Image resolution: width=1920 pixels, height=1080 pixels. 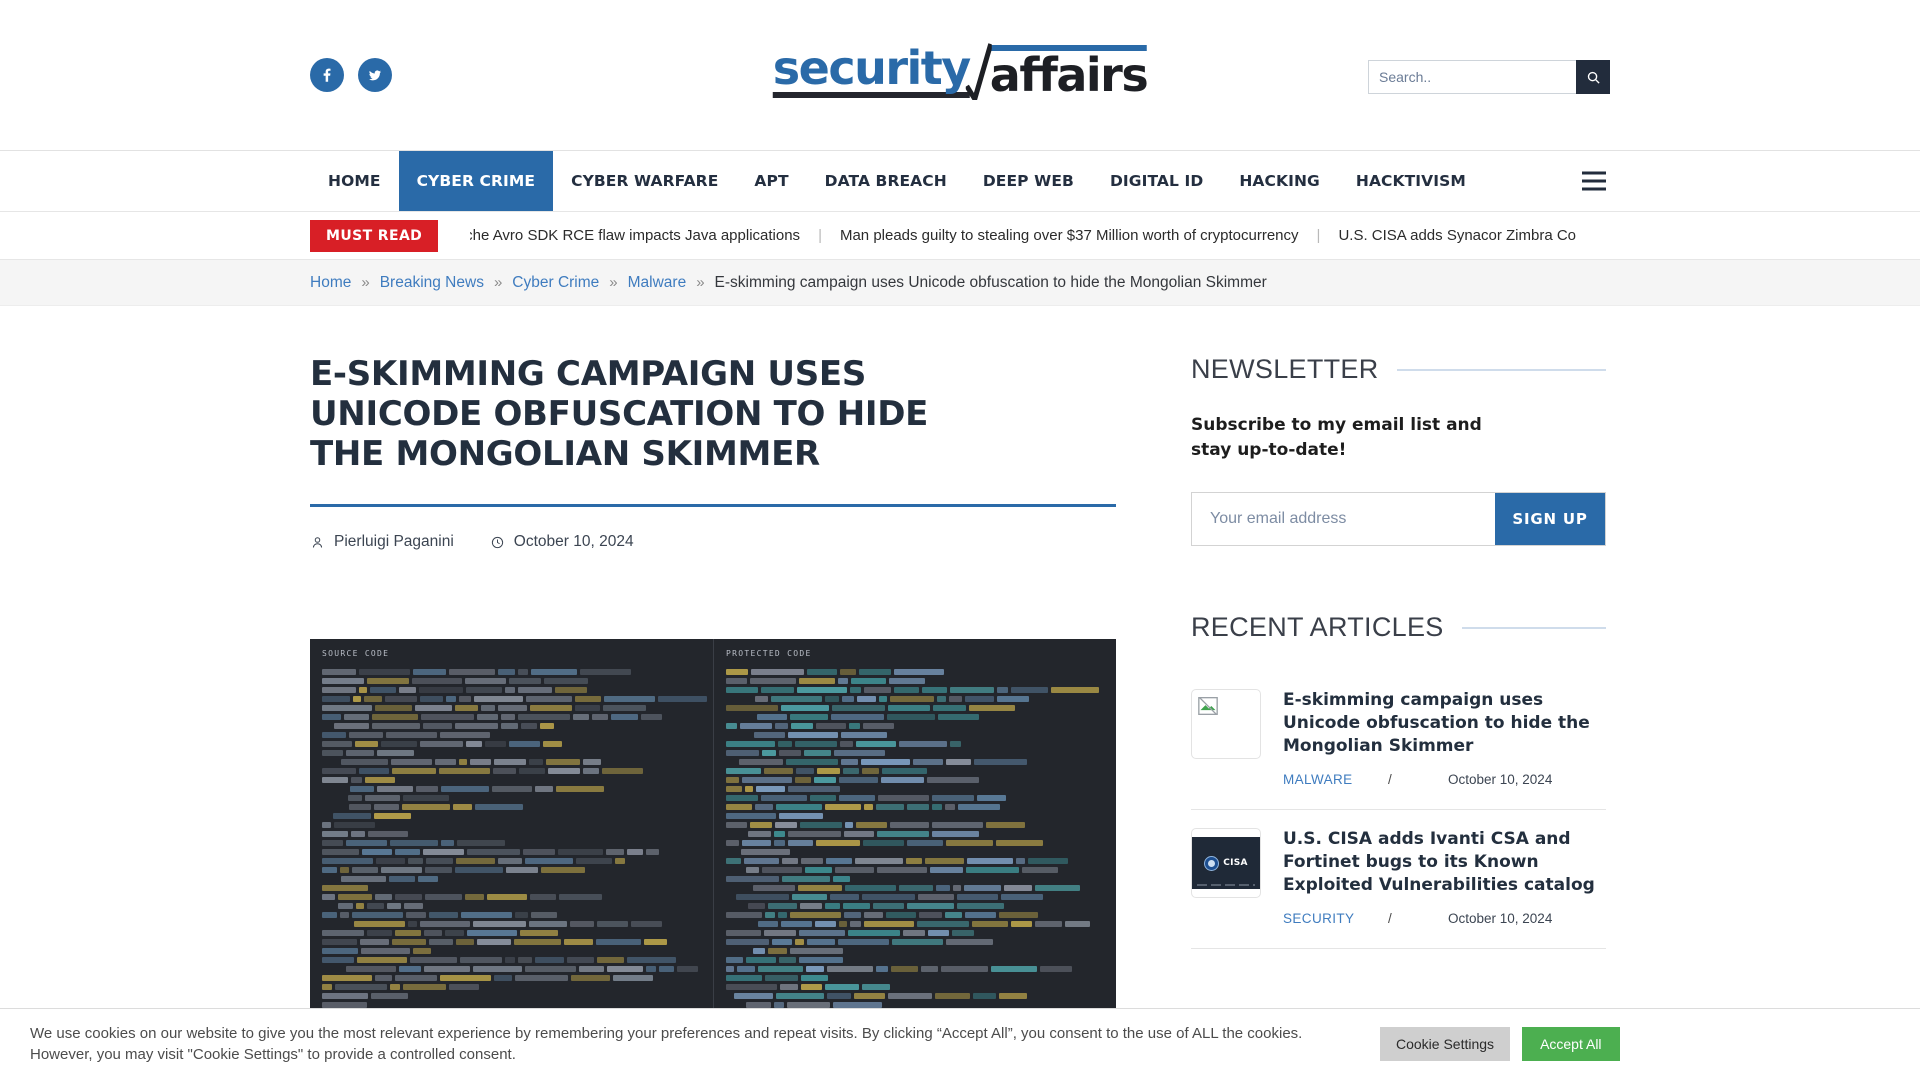 I want to click on hamburger-icon, so click(x=1594, y=181).